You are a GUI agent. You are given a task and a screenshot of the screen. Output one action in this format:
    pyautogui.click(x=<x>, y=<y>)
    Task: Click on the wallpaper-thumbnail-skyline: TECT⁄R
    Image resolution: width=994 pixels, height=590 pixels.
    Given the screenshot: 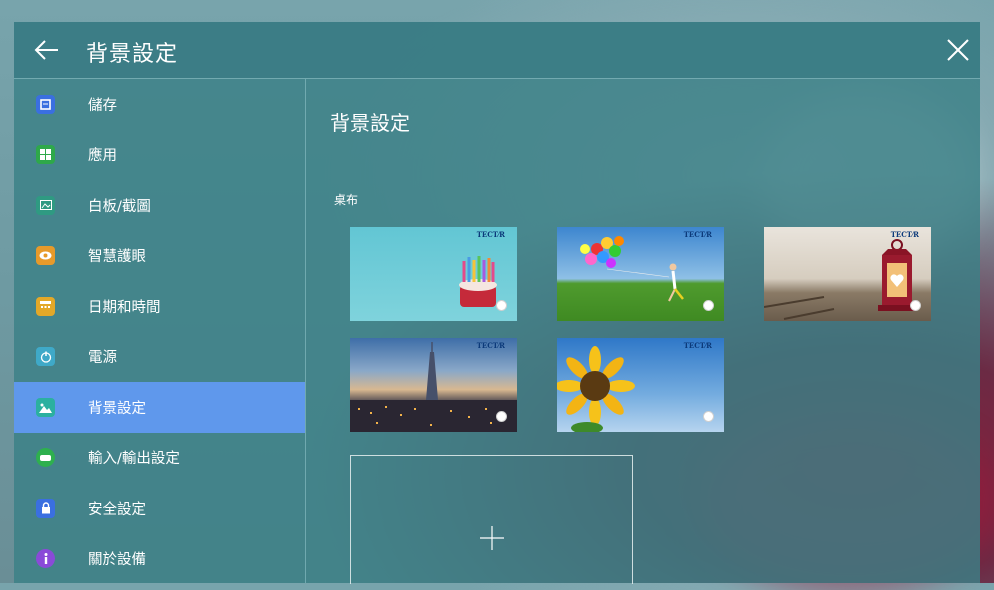 What is the action you would take?
    pyautogui.click(x=433, y=385)
    